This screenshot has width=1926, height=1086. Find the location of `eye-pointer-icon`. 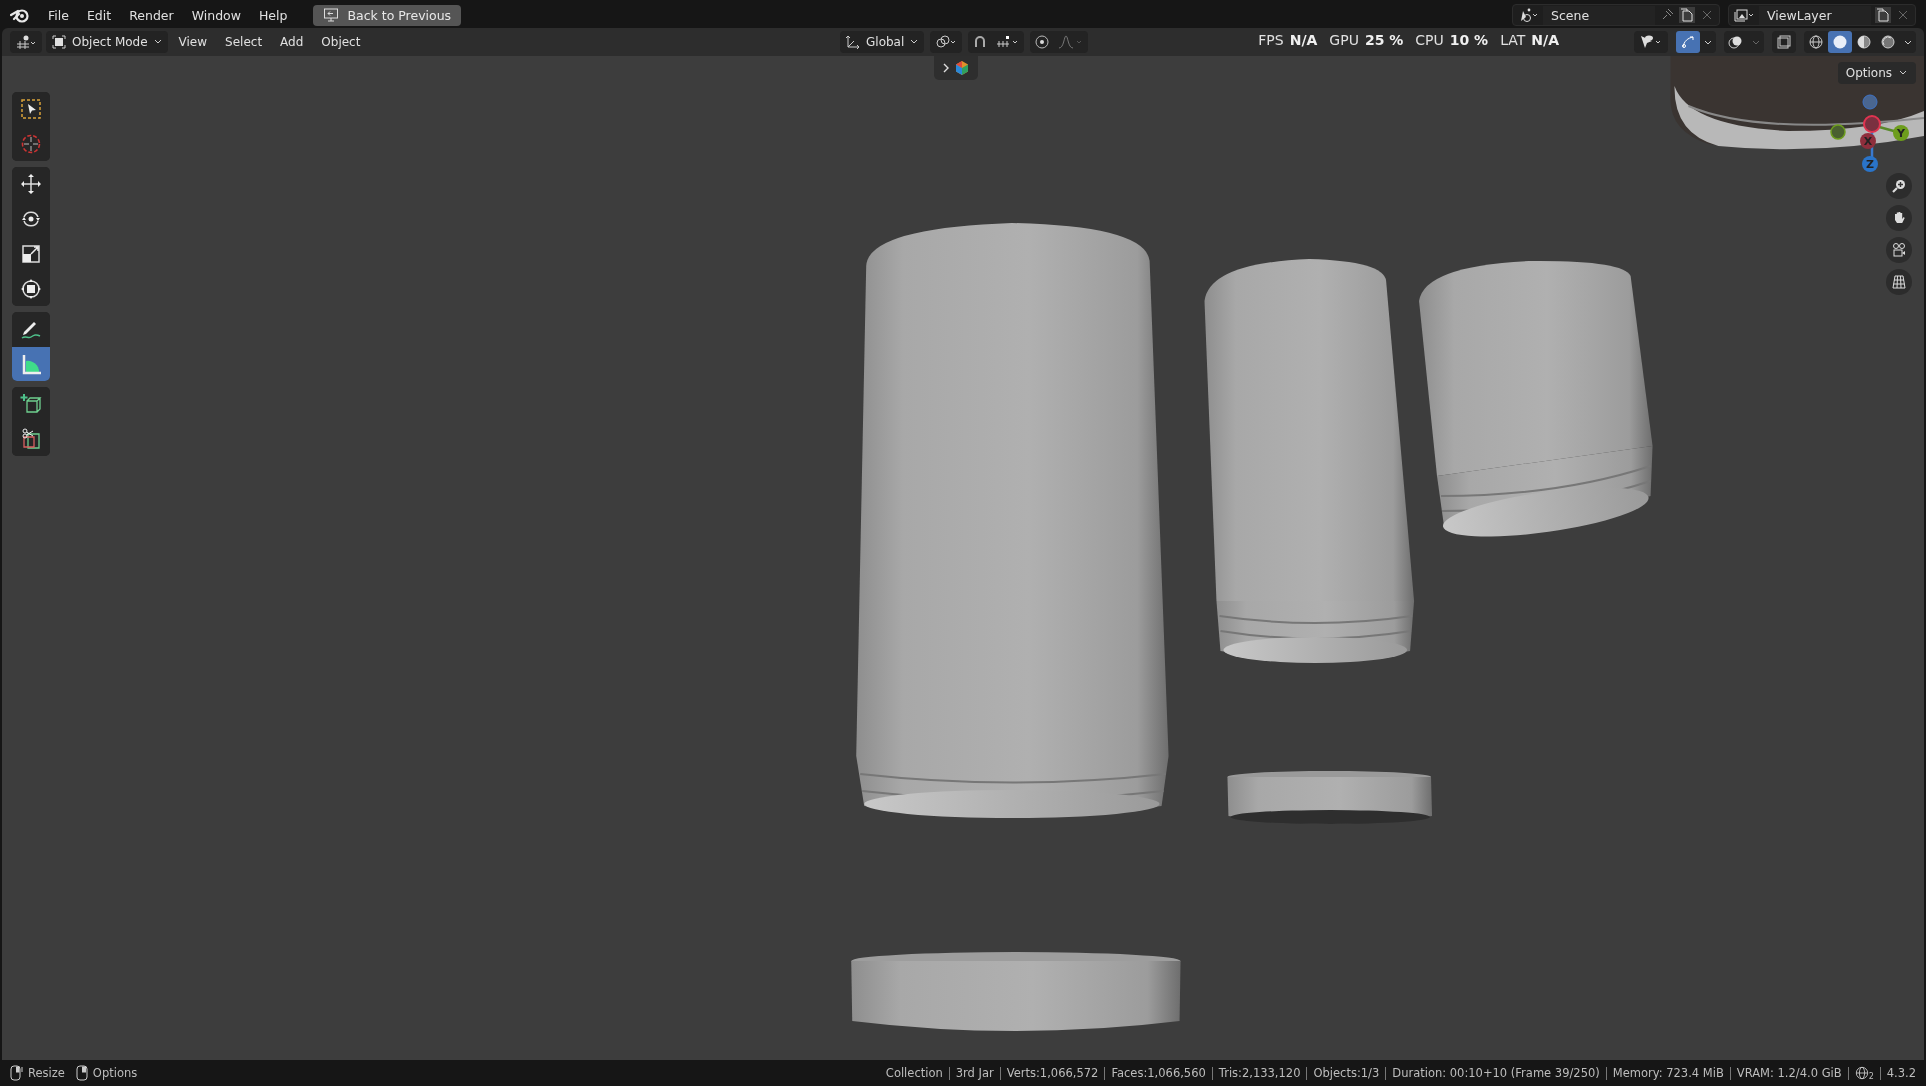

eye-pointer-icon is located at coordinates (1651, 42).